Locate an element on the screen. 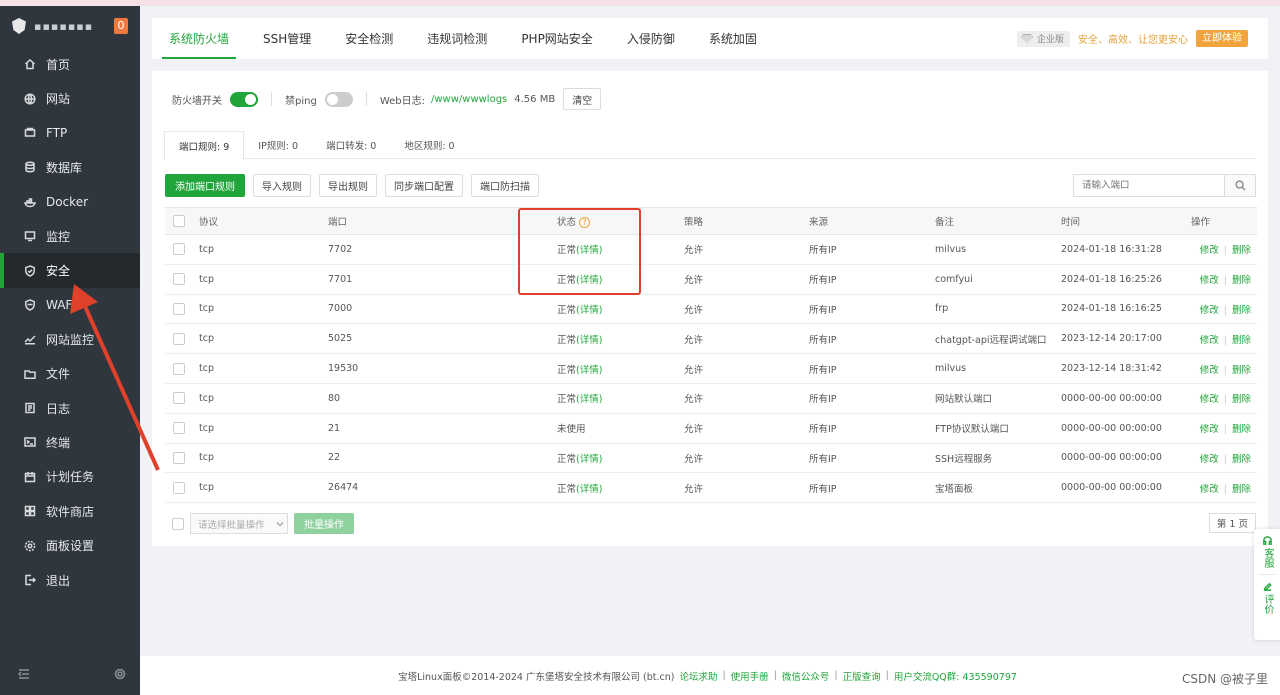  sidebar-item-home: 首页 is located at coordinates (70, 64).